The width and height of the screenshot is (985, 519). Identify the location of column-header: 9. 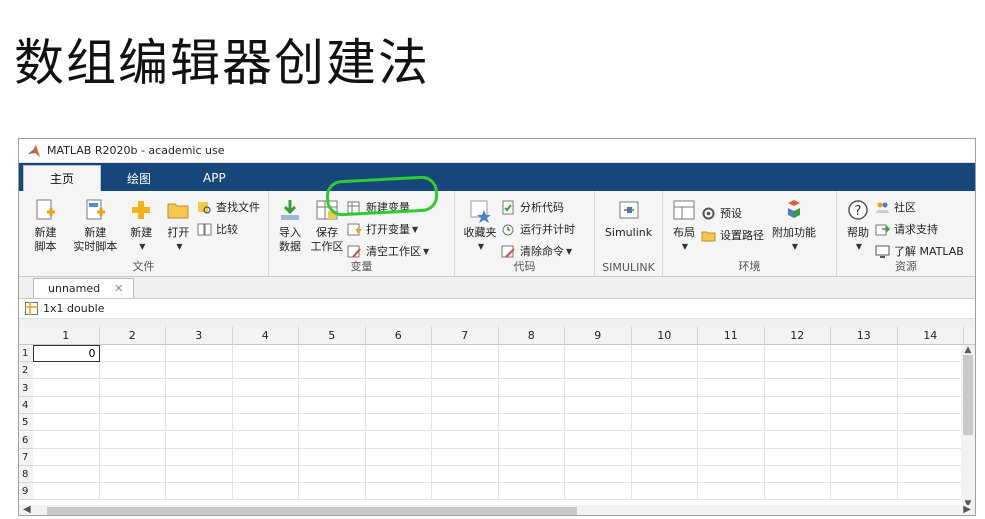
(598, 336).